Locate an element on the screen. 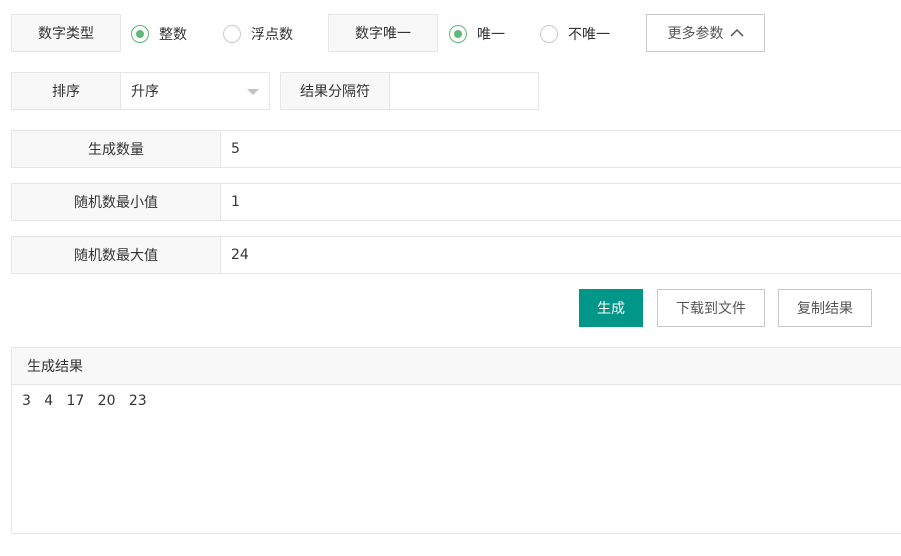  result-panel-header: 生成结果 is located at coordinates (456, 366).